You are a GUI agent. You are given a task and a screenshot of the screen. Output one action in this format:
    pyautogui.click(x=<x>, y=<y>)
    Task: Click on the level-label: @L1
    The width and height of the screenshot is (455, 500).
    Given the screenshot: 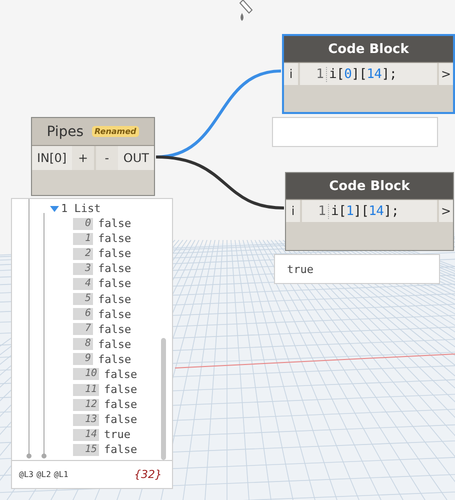 What is the action you would take?
    pyautogui.click(x=61, y=474)
    